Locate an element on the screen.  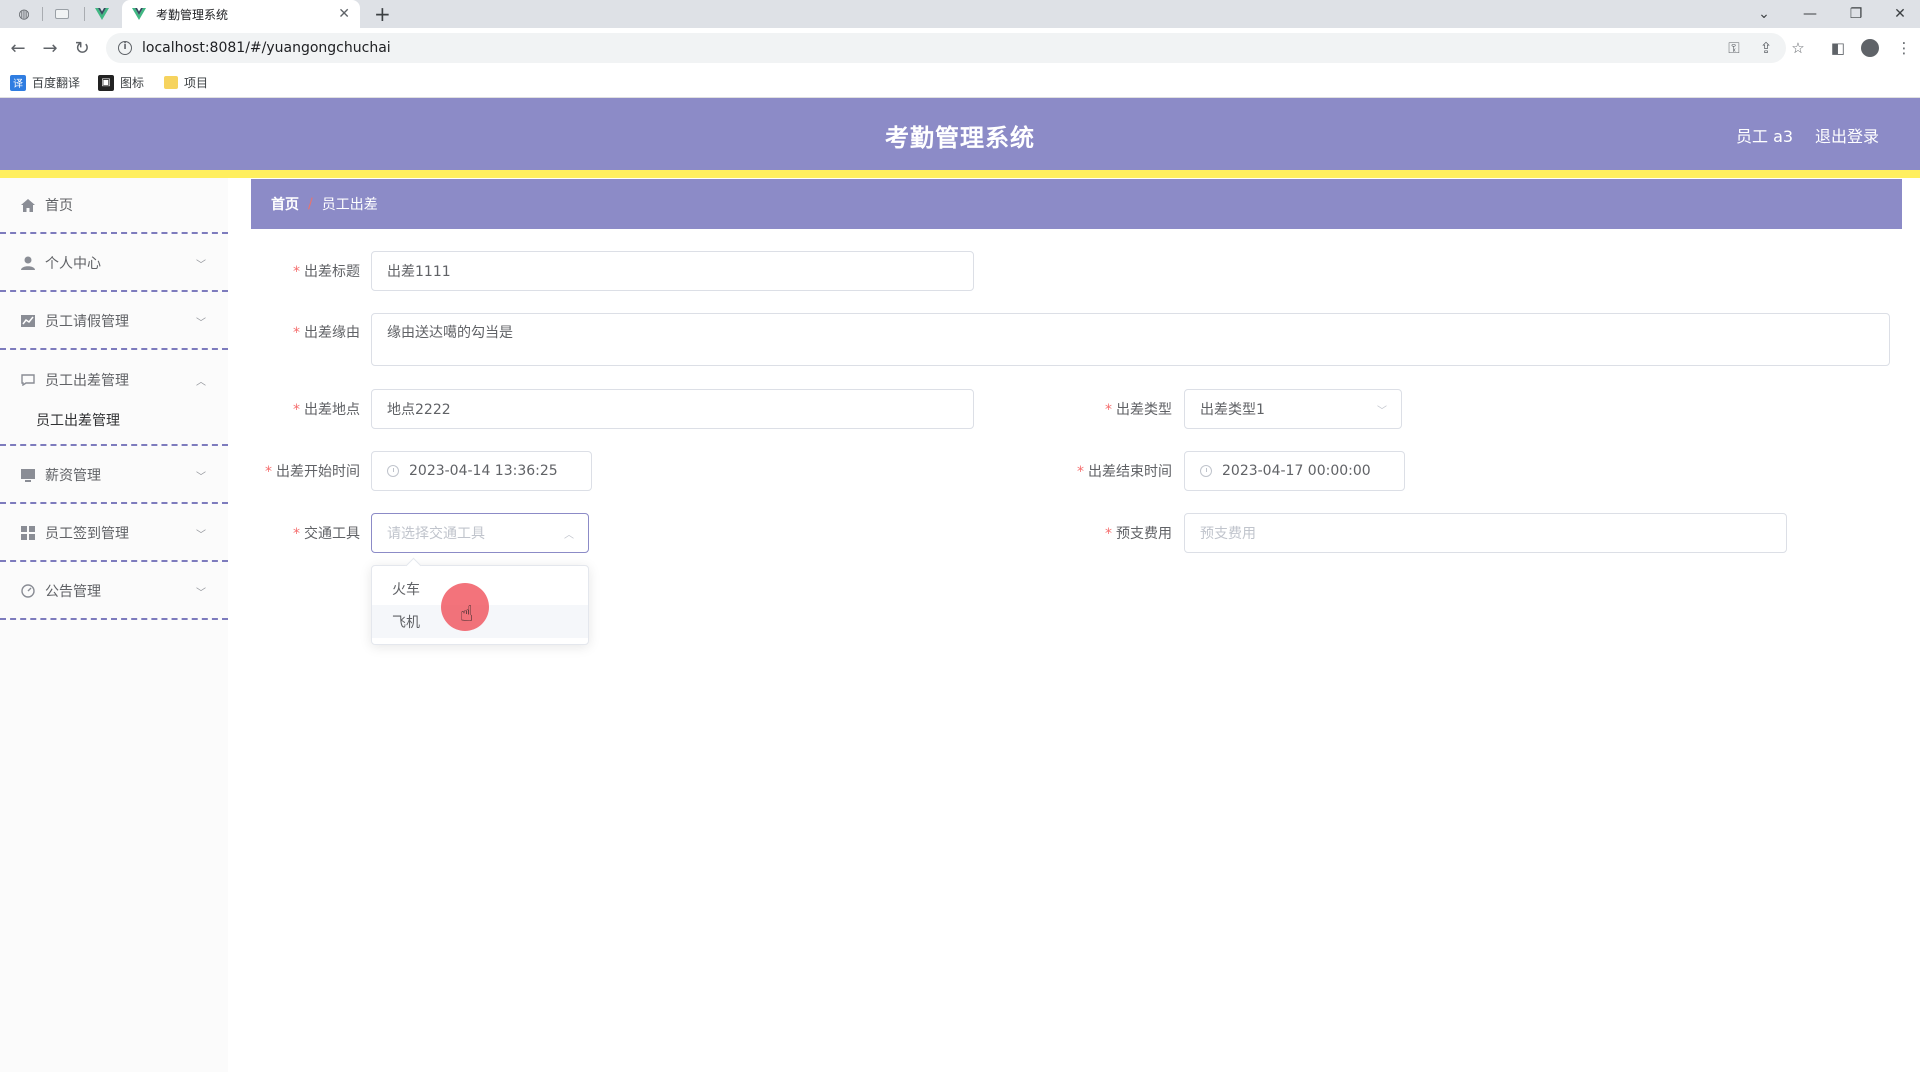
browser-tabstrip: ◍ 考勤管理系统 ✕ + ⌄ — ❐ ✕ is located at coordinates (960, 14).